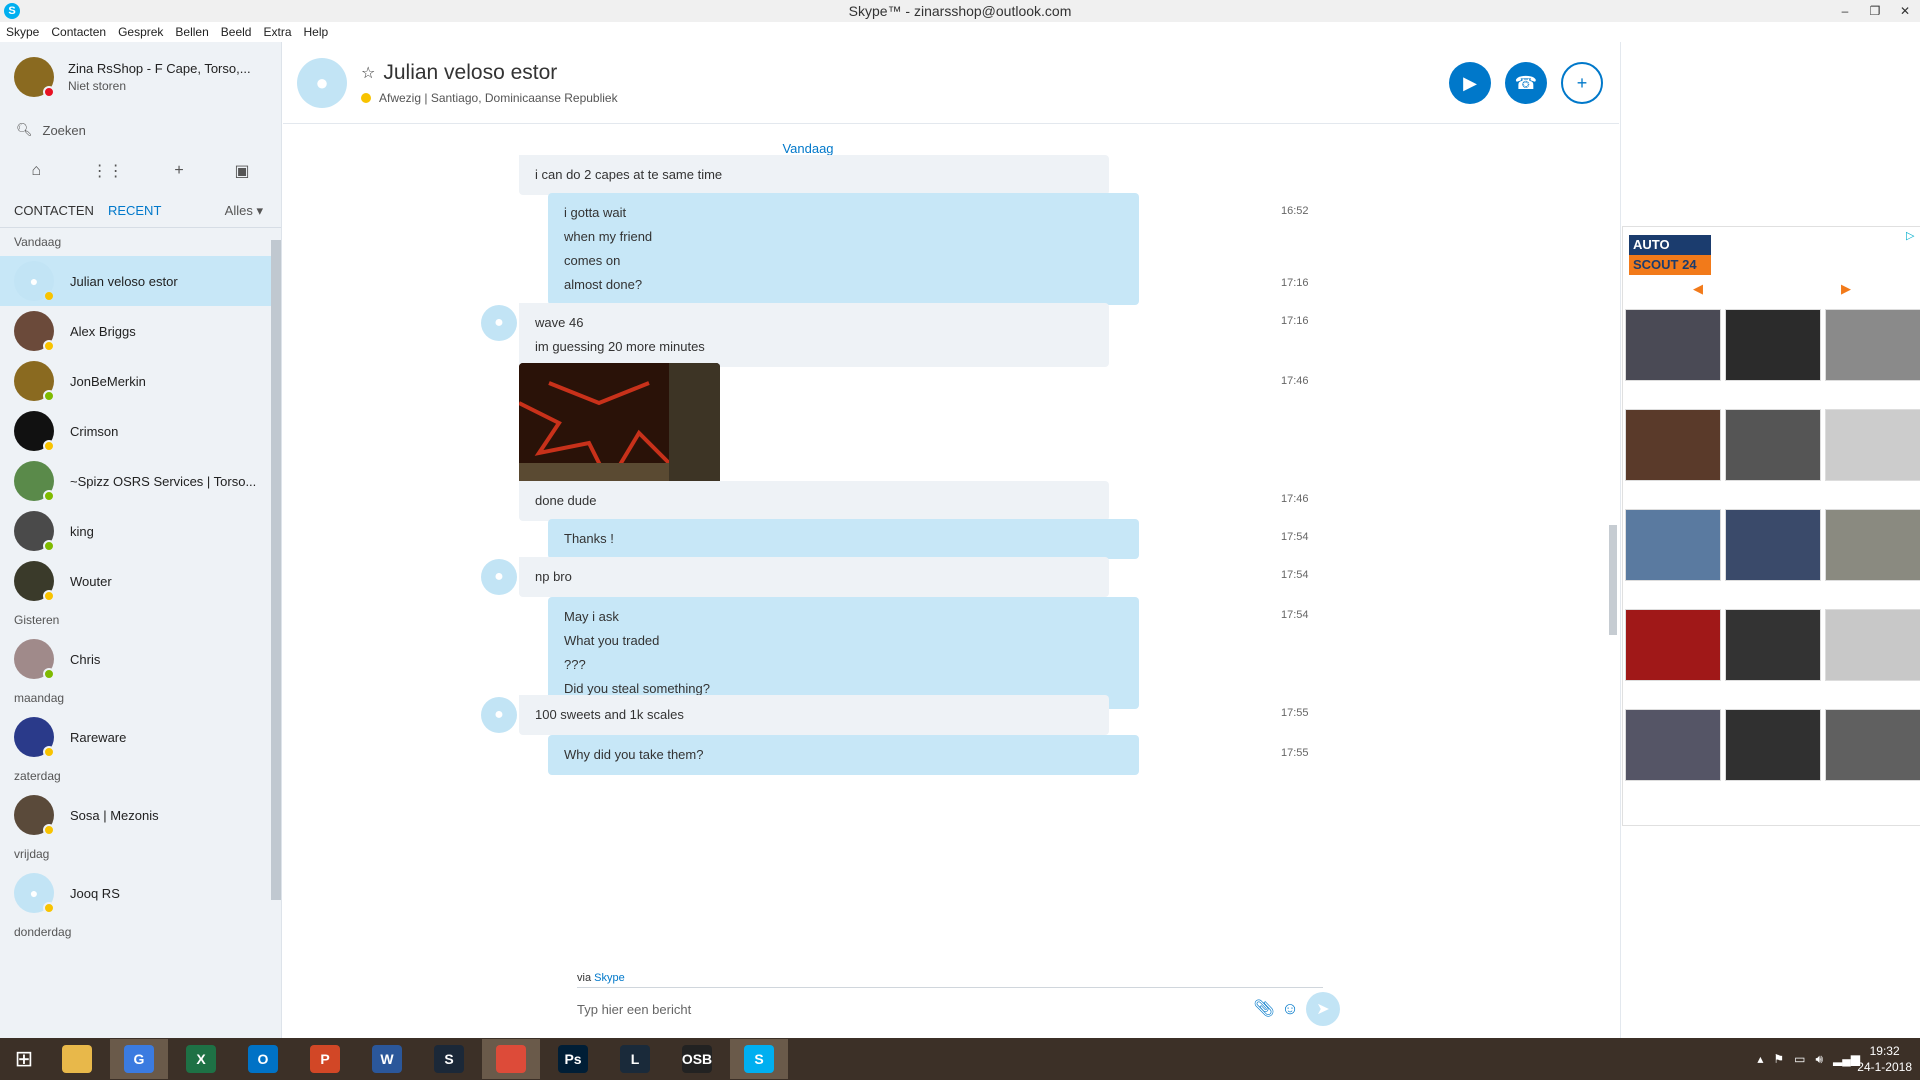 The width and height of the screenshot is (1920, 1080). Describe the element at coordinates (201, 1059) in the screenshot. I see `taskbar-excel: X` at that location.